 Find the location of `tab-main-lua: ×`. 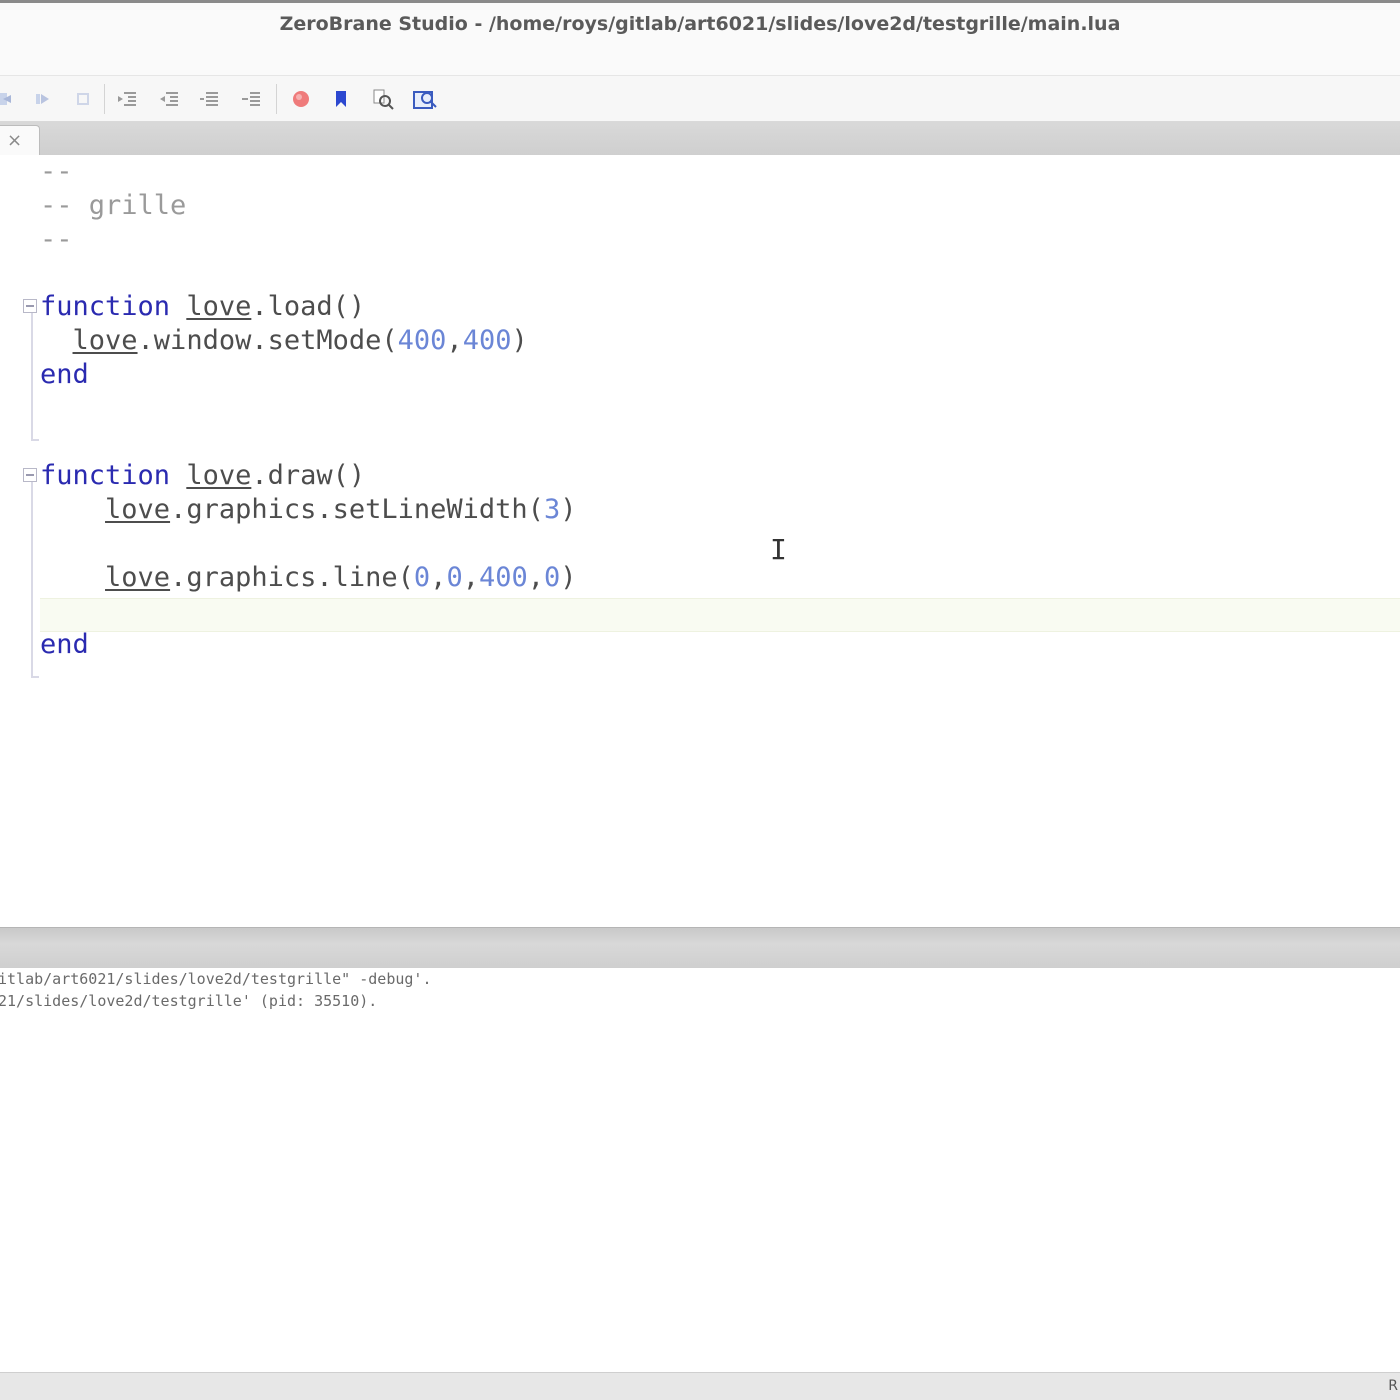

tab-main-lua: × is located at coordinates (20, 140).